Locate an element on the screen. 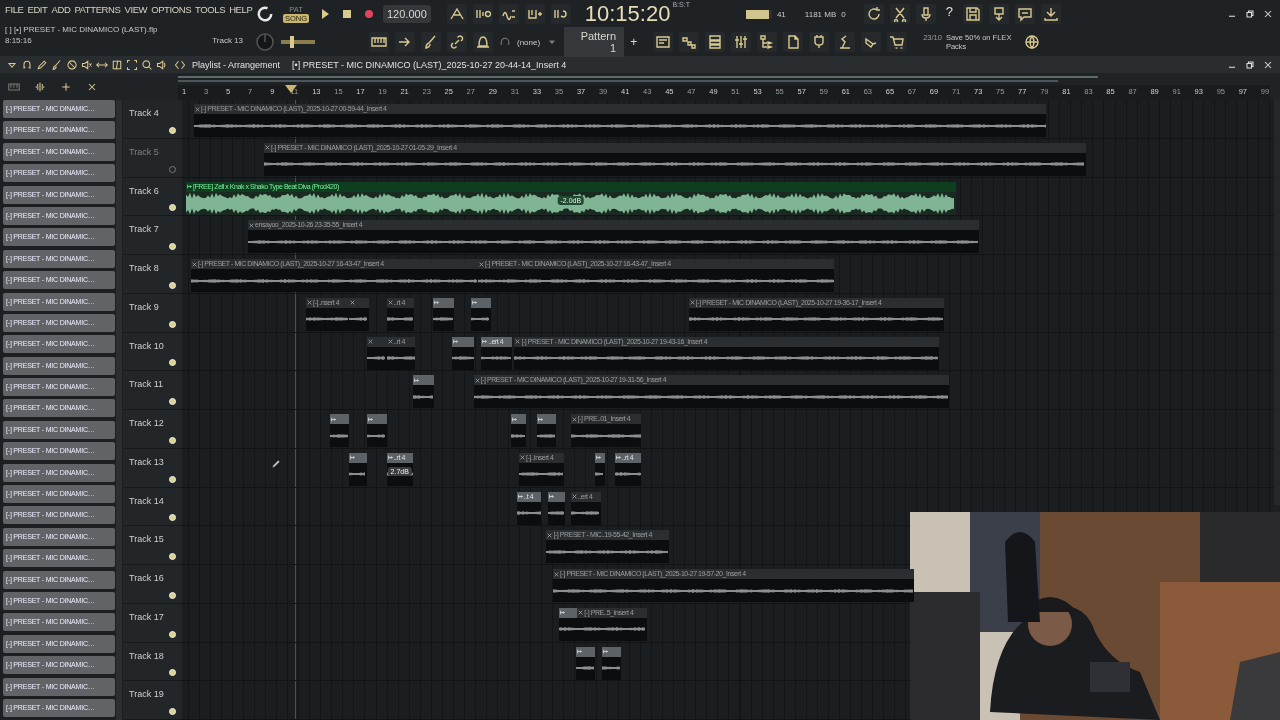 This screenshot has width=1280, height=720. step-icon is located at coordinates (689, 42).